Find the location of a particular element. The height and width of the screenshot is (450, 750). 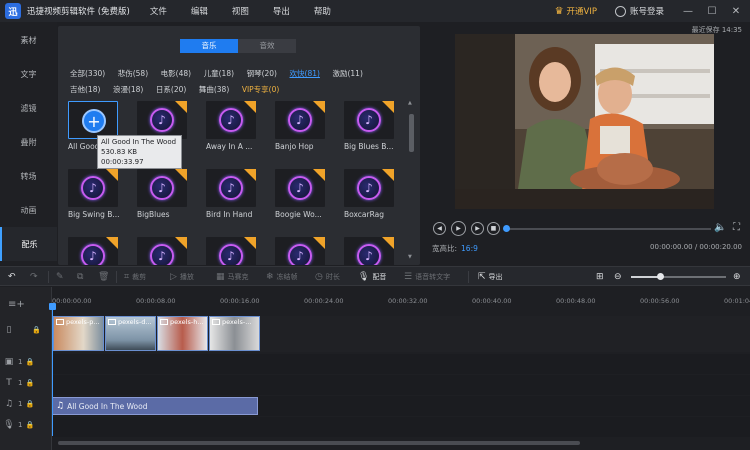

freeze-frame-button: ❄ 冻结帧 is located at coordinates (282, 277).